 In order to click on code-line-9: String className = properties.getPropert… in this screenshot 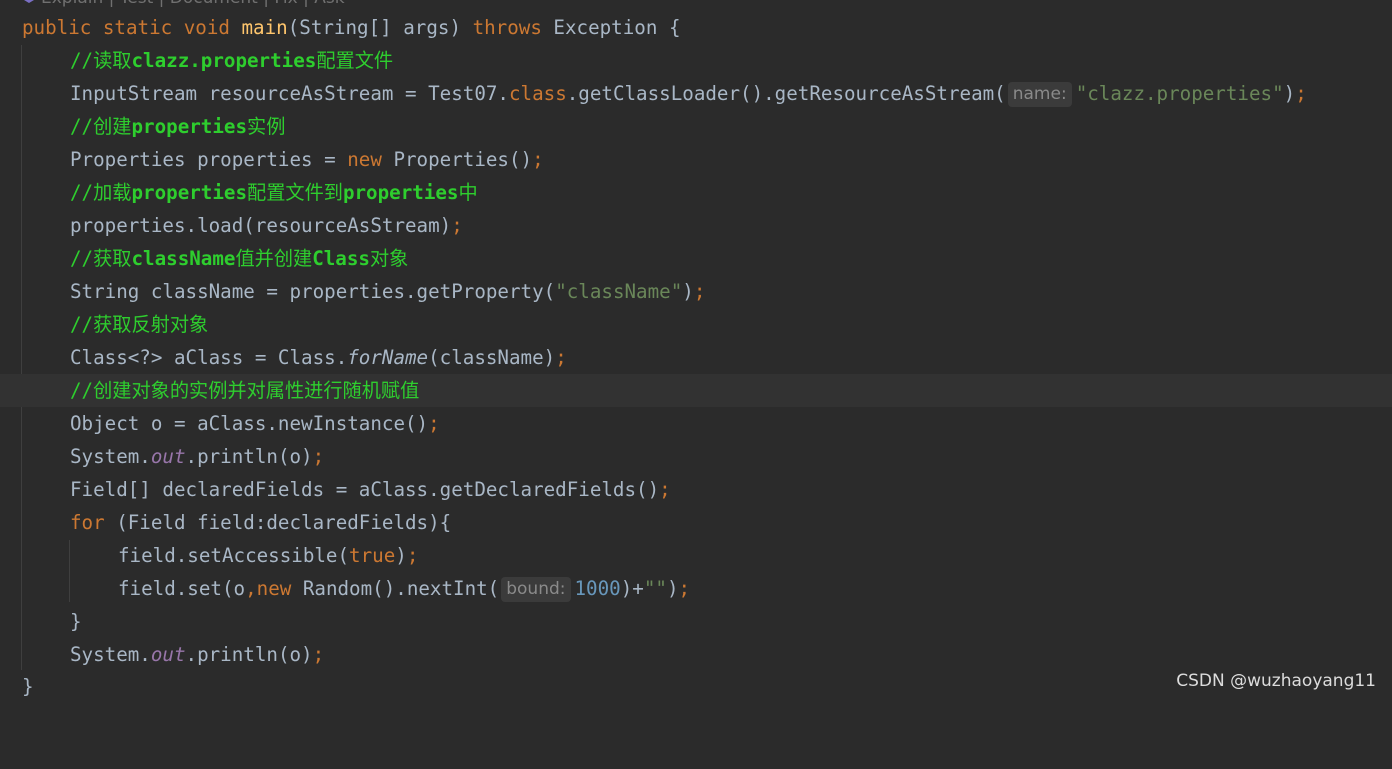, I will do `click(696, 291)`.